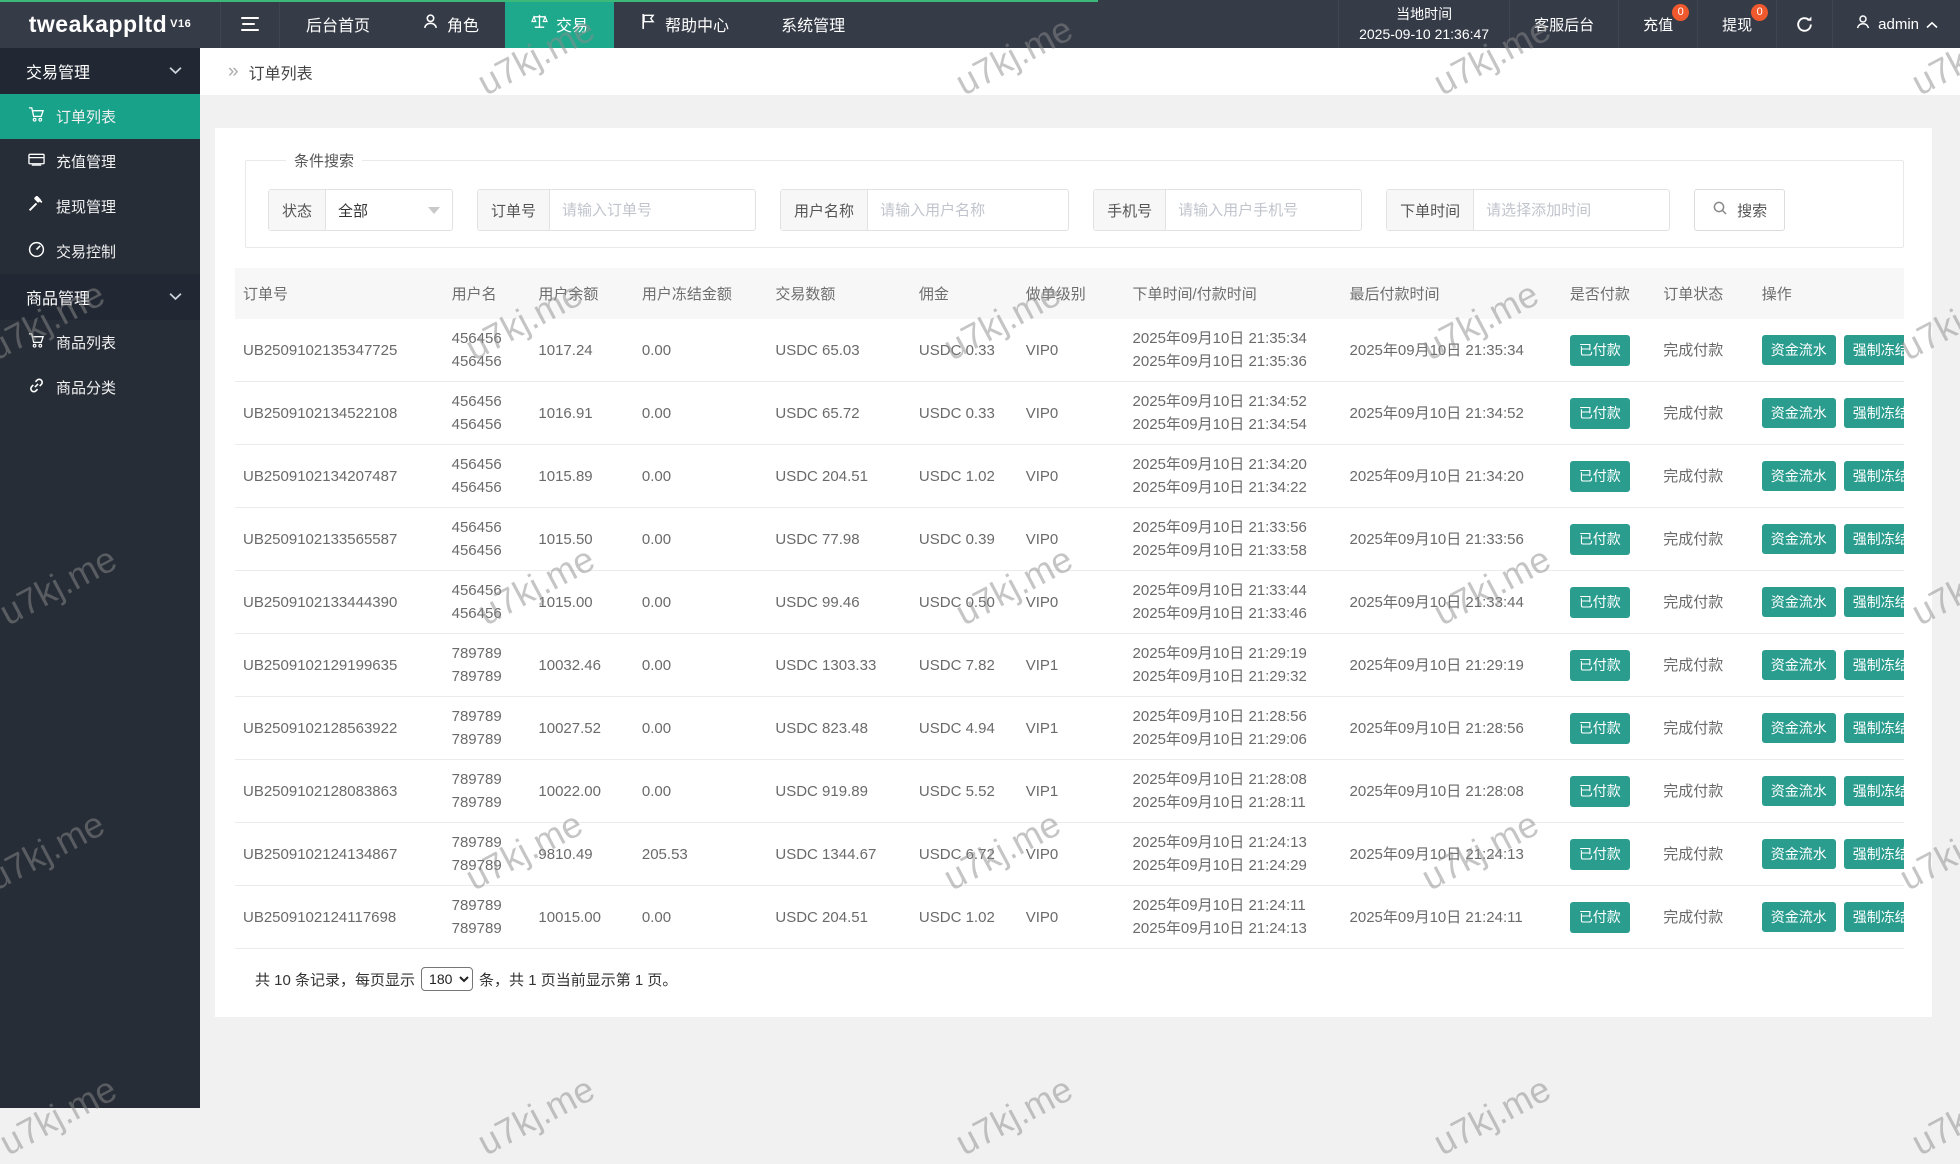  What do you see at coordinates (652, 210) in the screenshot?
I see `order-no-input` at bounding box center [652, 210].